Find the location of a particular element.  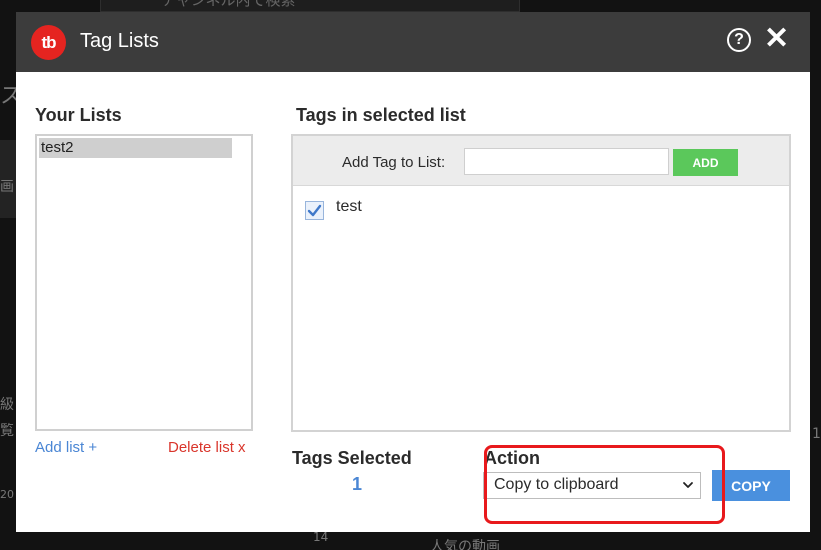

checkmark-icon is located at coordinates (314, 210).